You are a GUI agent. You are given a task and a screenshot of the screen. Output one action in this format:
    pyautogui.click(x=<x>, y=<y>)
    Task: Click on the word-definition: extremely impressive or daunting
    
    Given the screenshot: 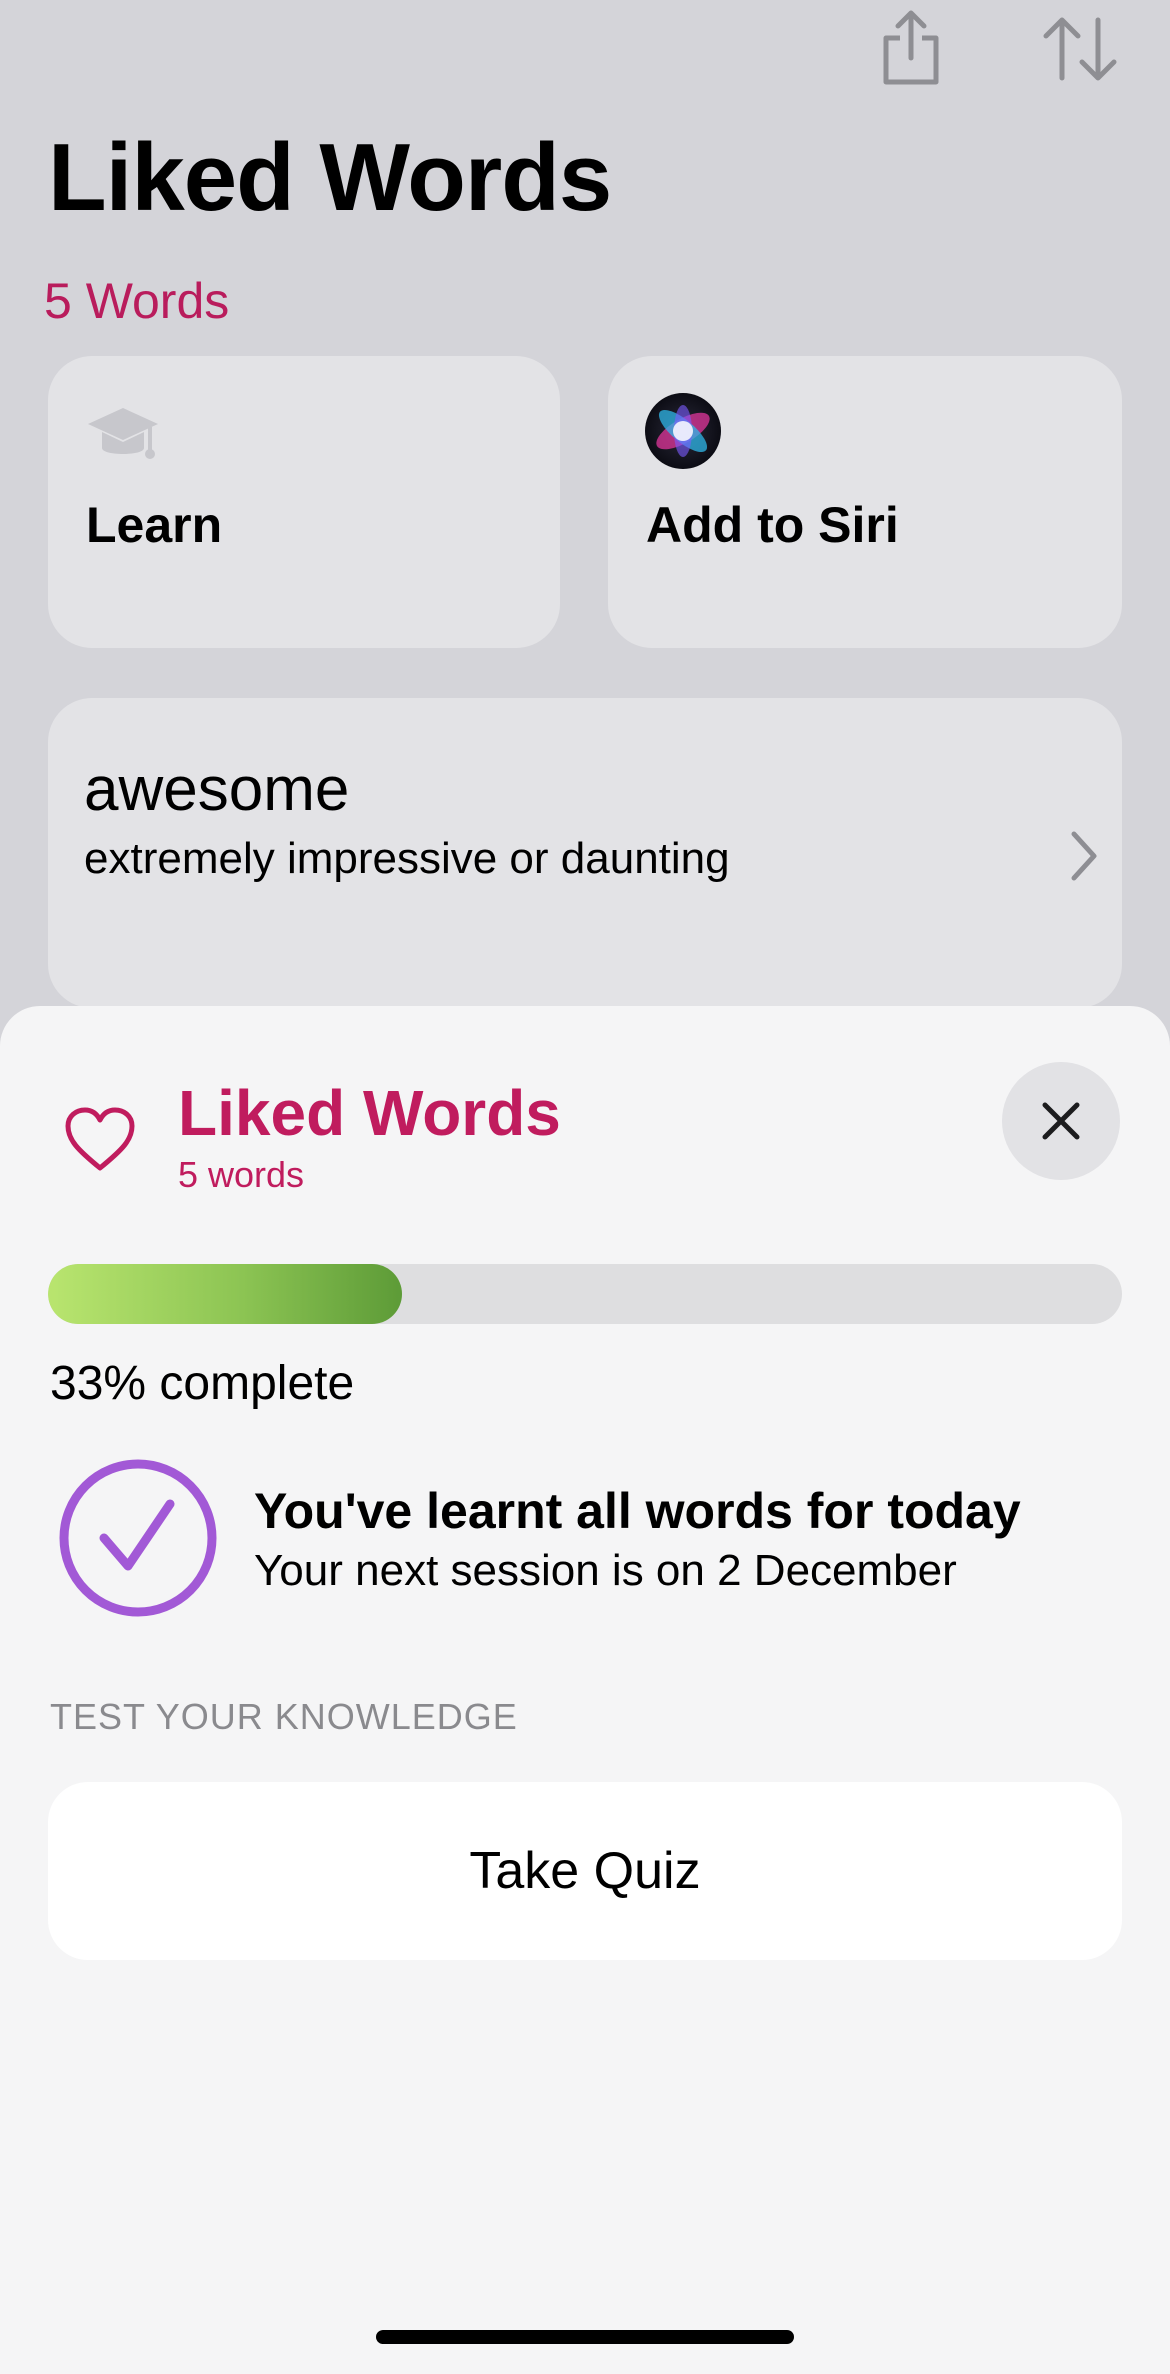 What is the action you would take?
    pyautogui.click(x=407, y=858)
    